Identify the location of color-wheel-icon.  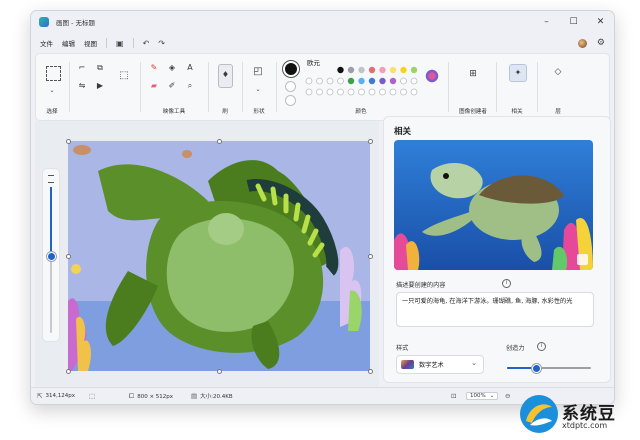
(432, 76).